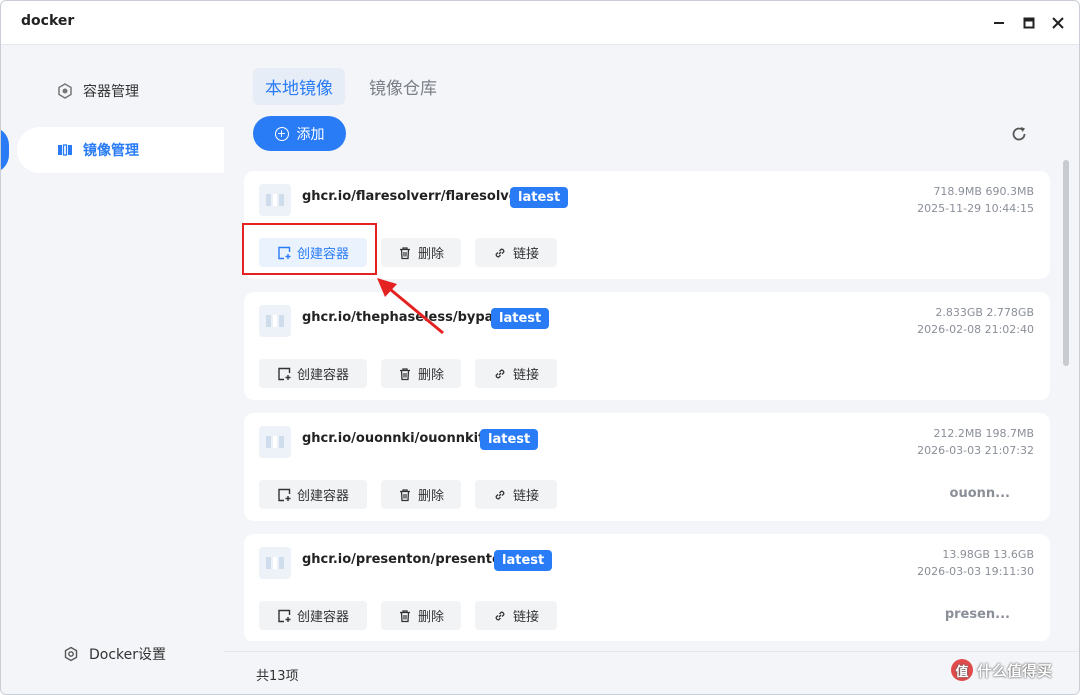 The height and width of the screenshot is (695, 1080). Describe the element at coordinates (975, 442) in the screenshot. I see `image-meta: 212.2MB 198.7MB 2026-03-03 21:07:32` at that location.